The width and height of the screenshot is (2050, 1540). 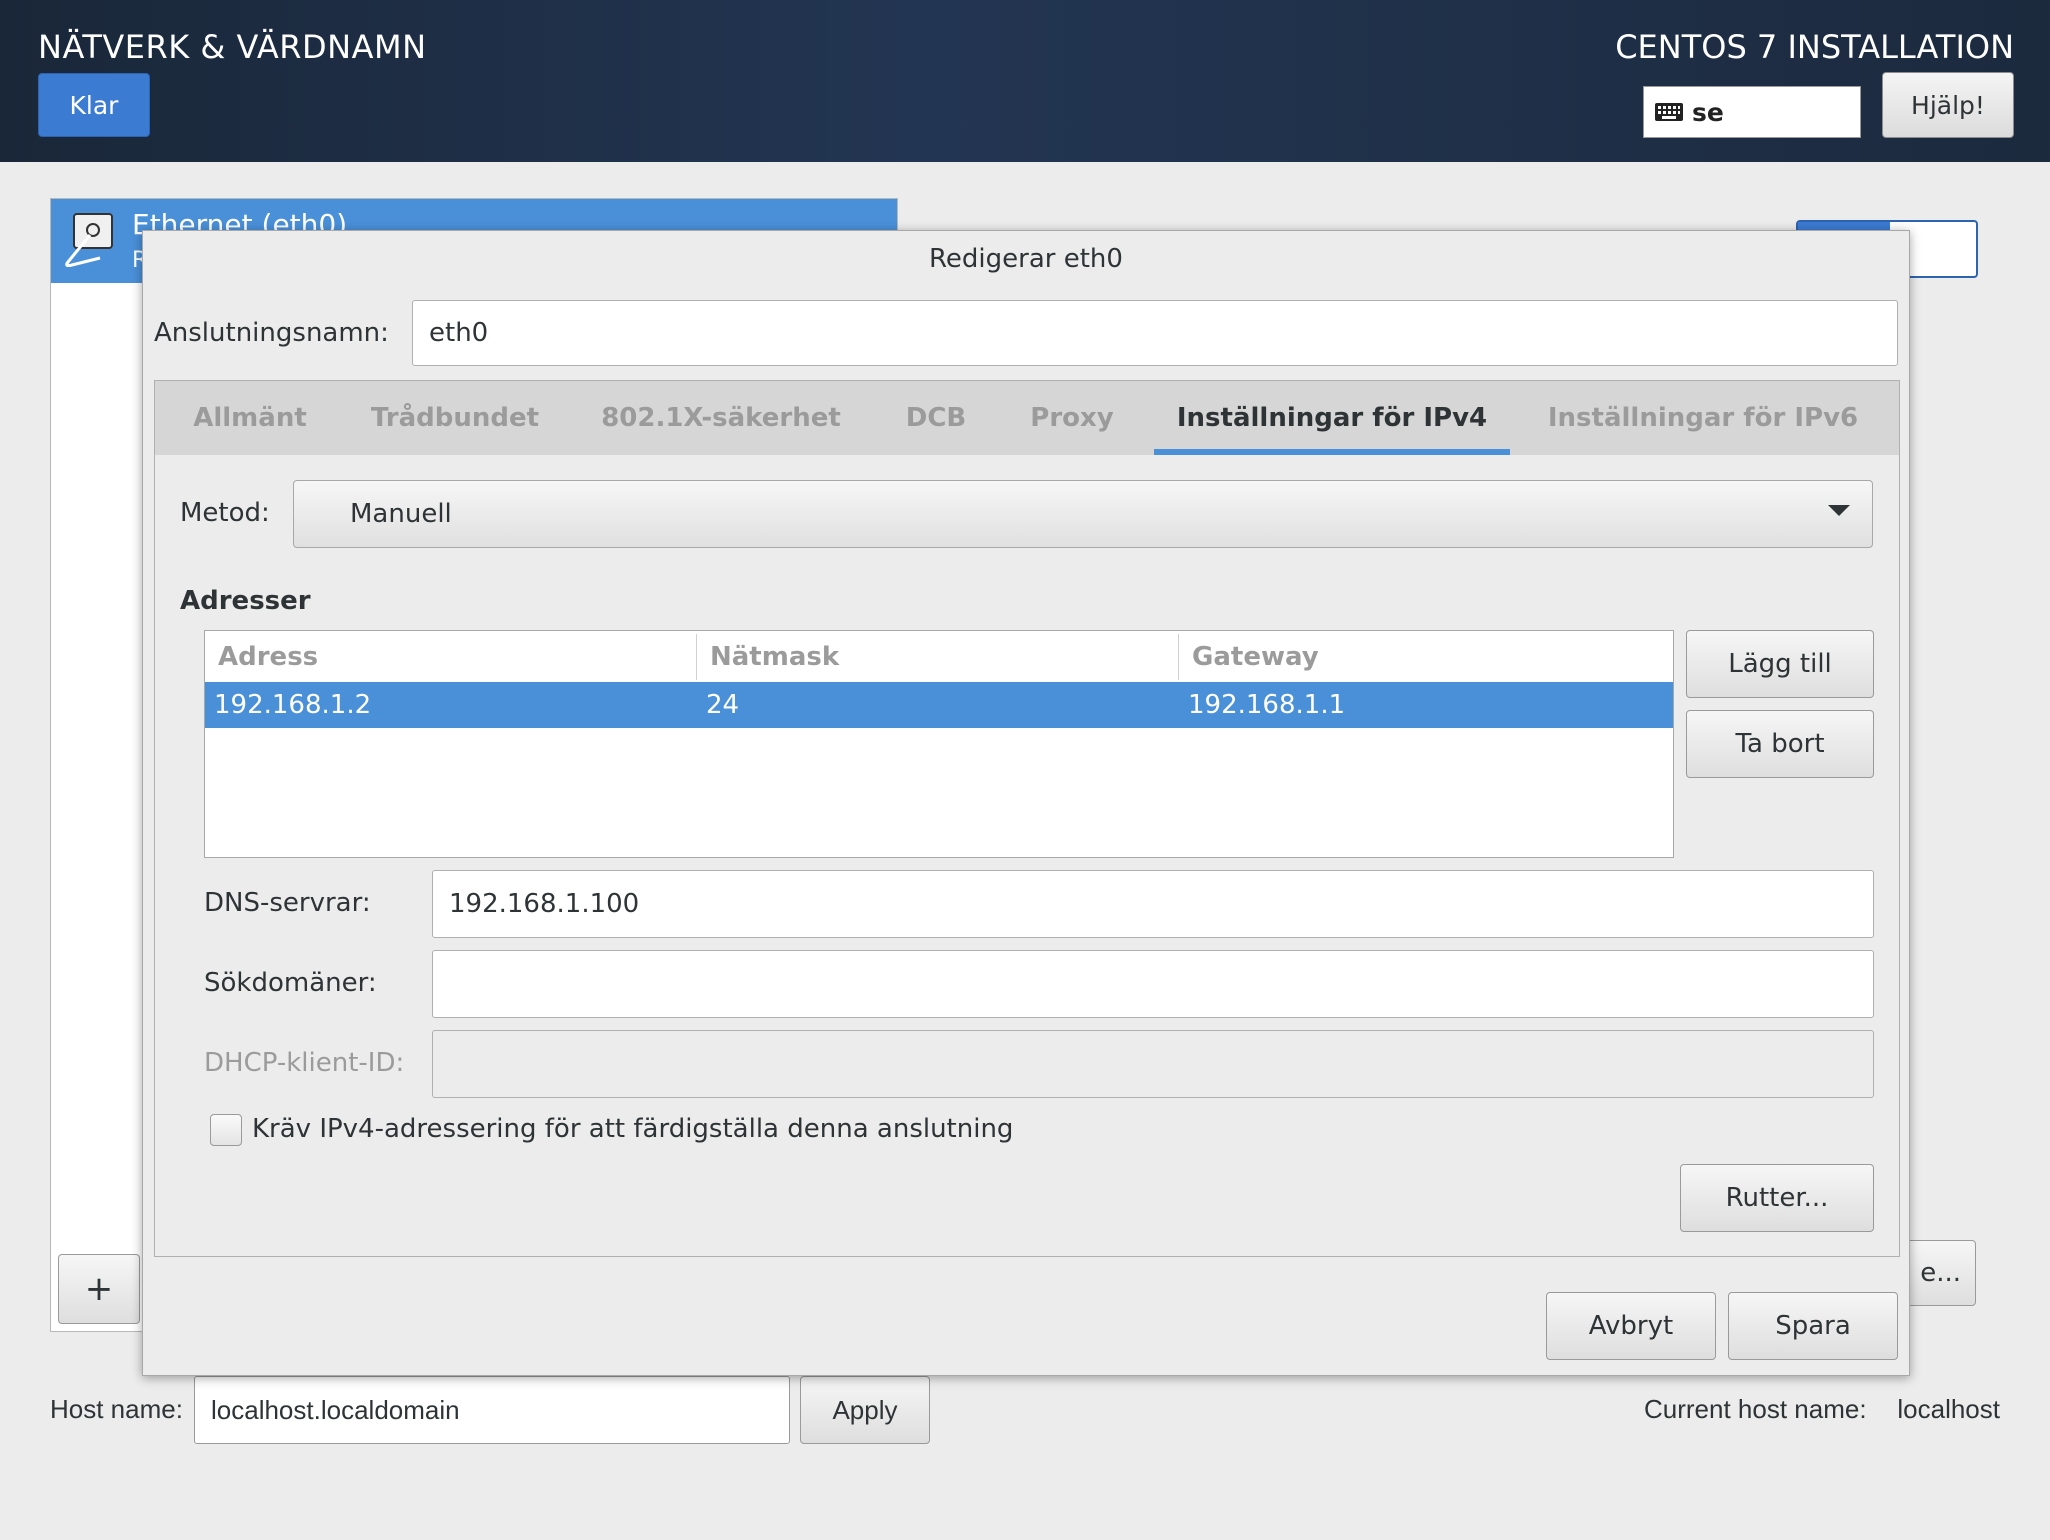 What do you see at coordinates (721, 418) in the screenshot?
I see `tab-8021x-security: 802.1X-säkerhet` at bounding box center [721, 418].